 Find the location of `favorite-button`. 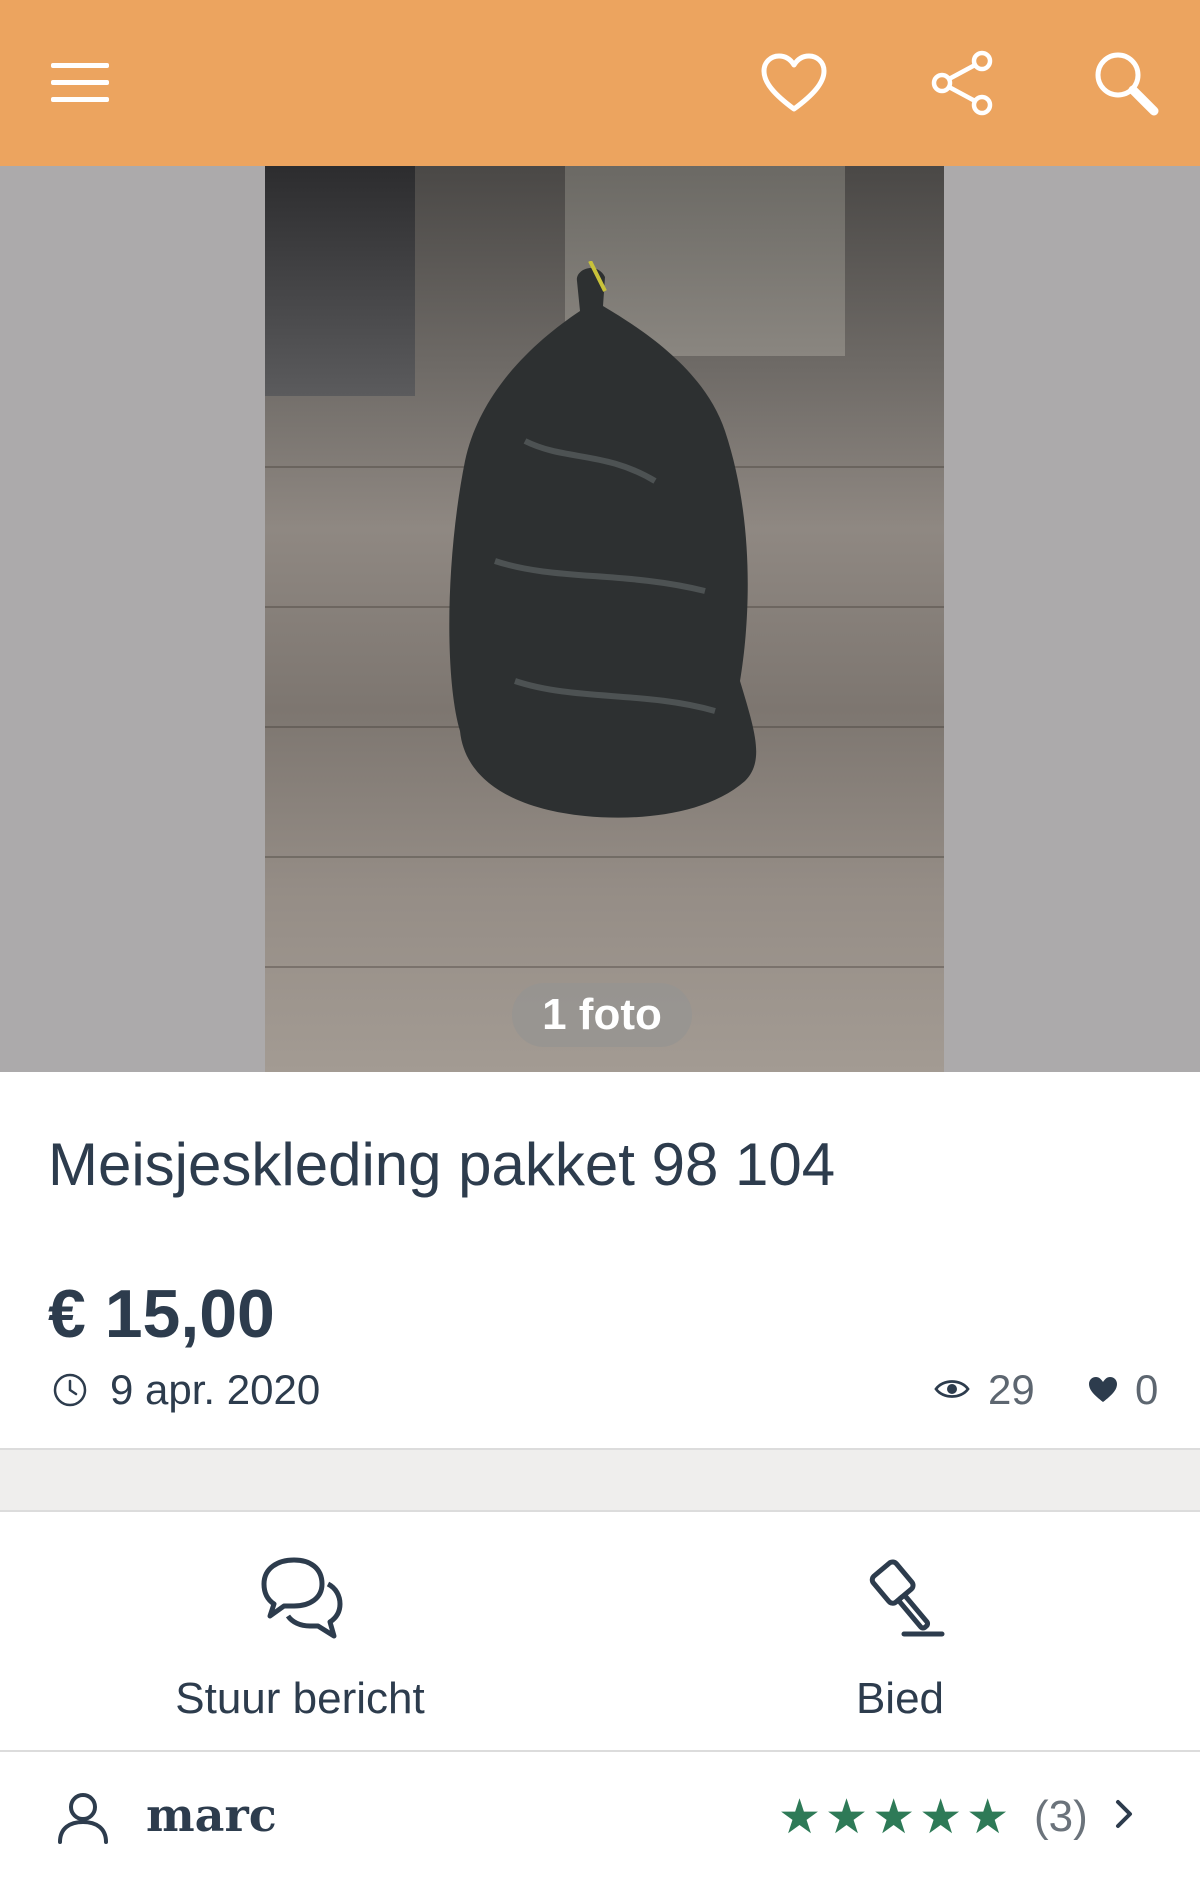

favorite-button is located at coordinates (794, 83).